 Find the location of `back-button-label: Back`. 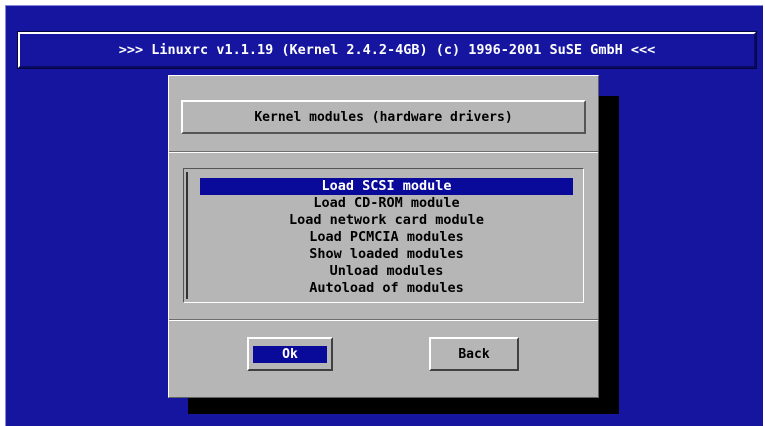

back-button-label: Back is located at coordinates (474, 354).